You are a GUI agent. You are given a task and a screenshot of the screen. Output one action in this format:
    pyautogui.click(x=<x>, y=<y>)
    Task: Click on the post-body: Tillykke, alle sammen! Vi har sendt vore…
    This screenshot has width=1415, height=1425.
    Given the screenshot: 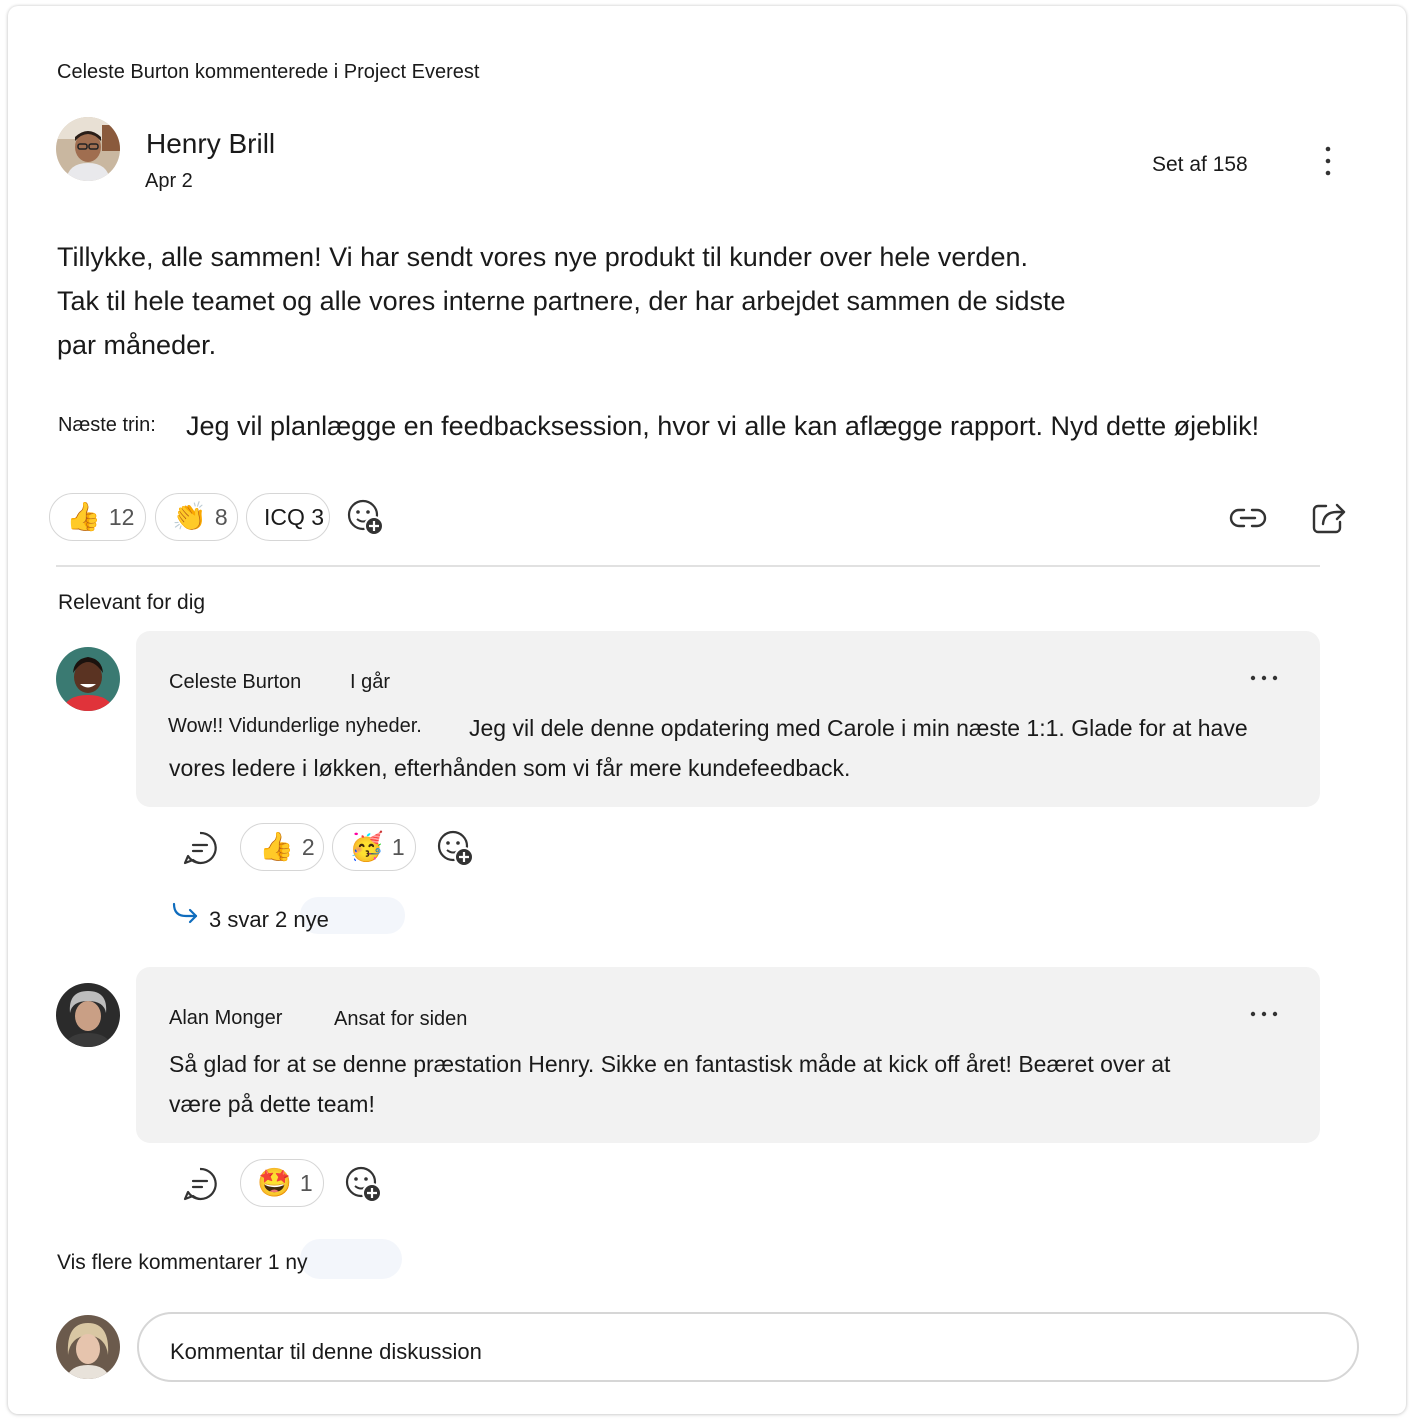 What is the action you would take?
    pyautogui.click(x=561, y=301)
    